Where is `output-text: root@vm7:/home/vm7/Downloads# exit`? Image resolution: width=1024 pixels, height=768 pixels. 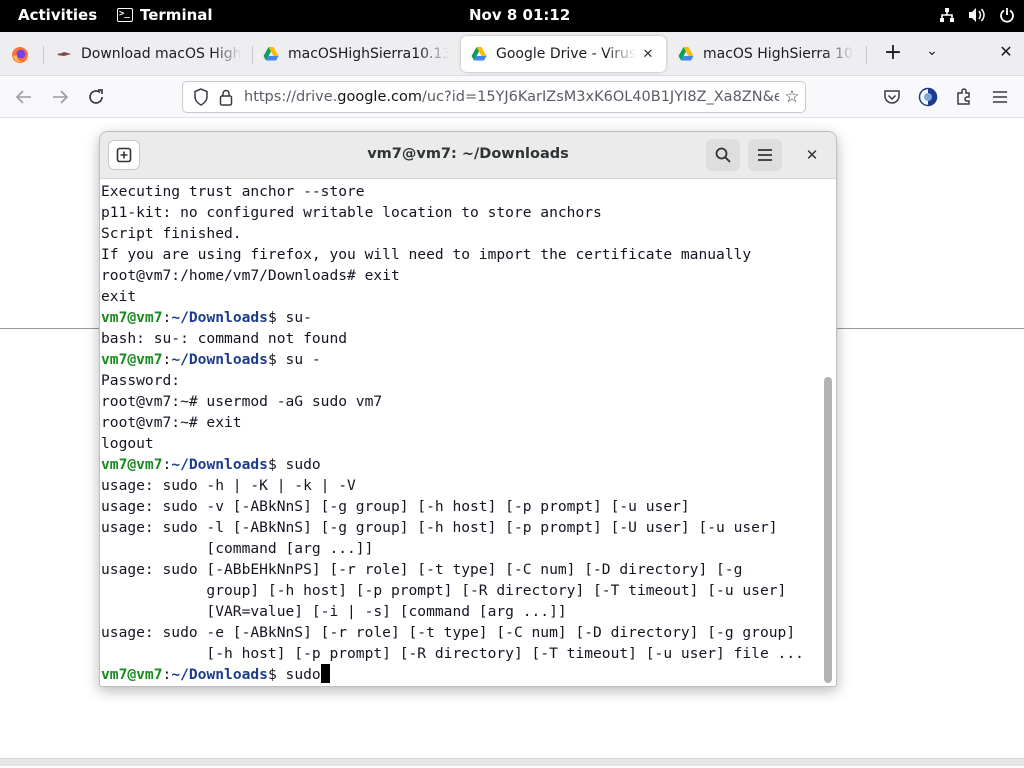 output-text: root@vm7:/home/vm7/Downloads# exit is located at coordinates (250, 275).